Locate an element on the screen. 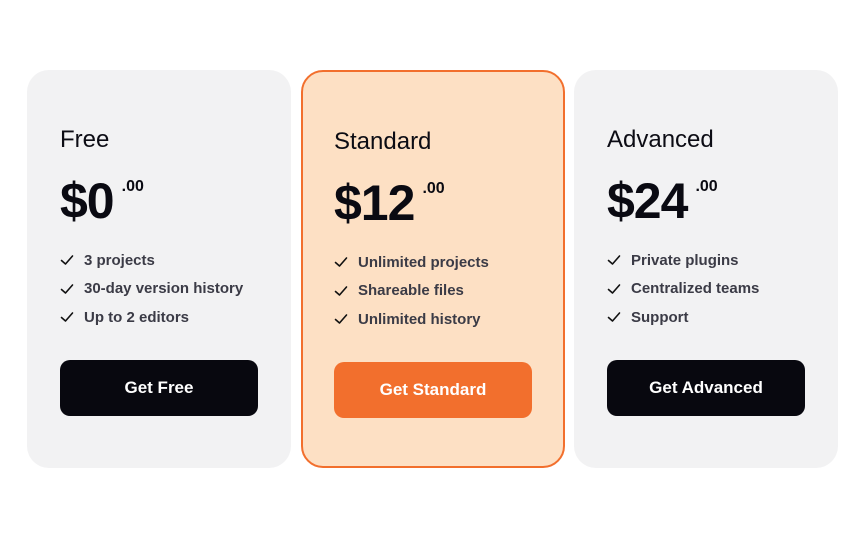  feature-list: Private plugins Centralized teams Support is located at coordinates (683, 289).